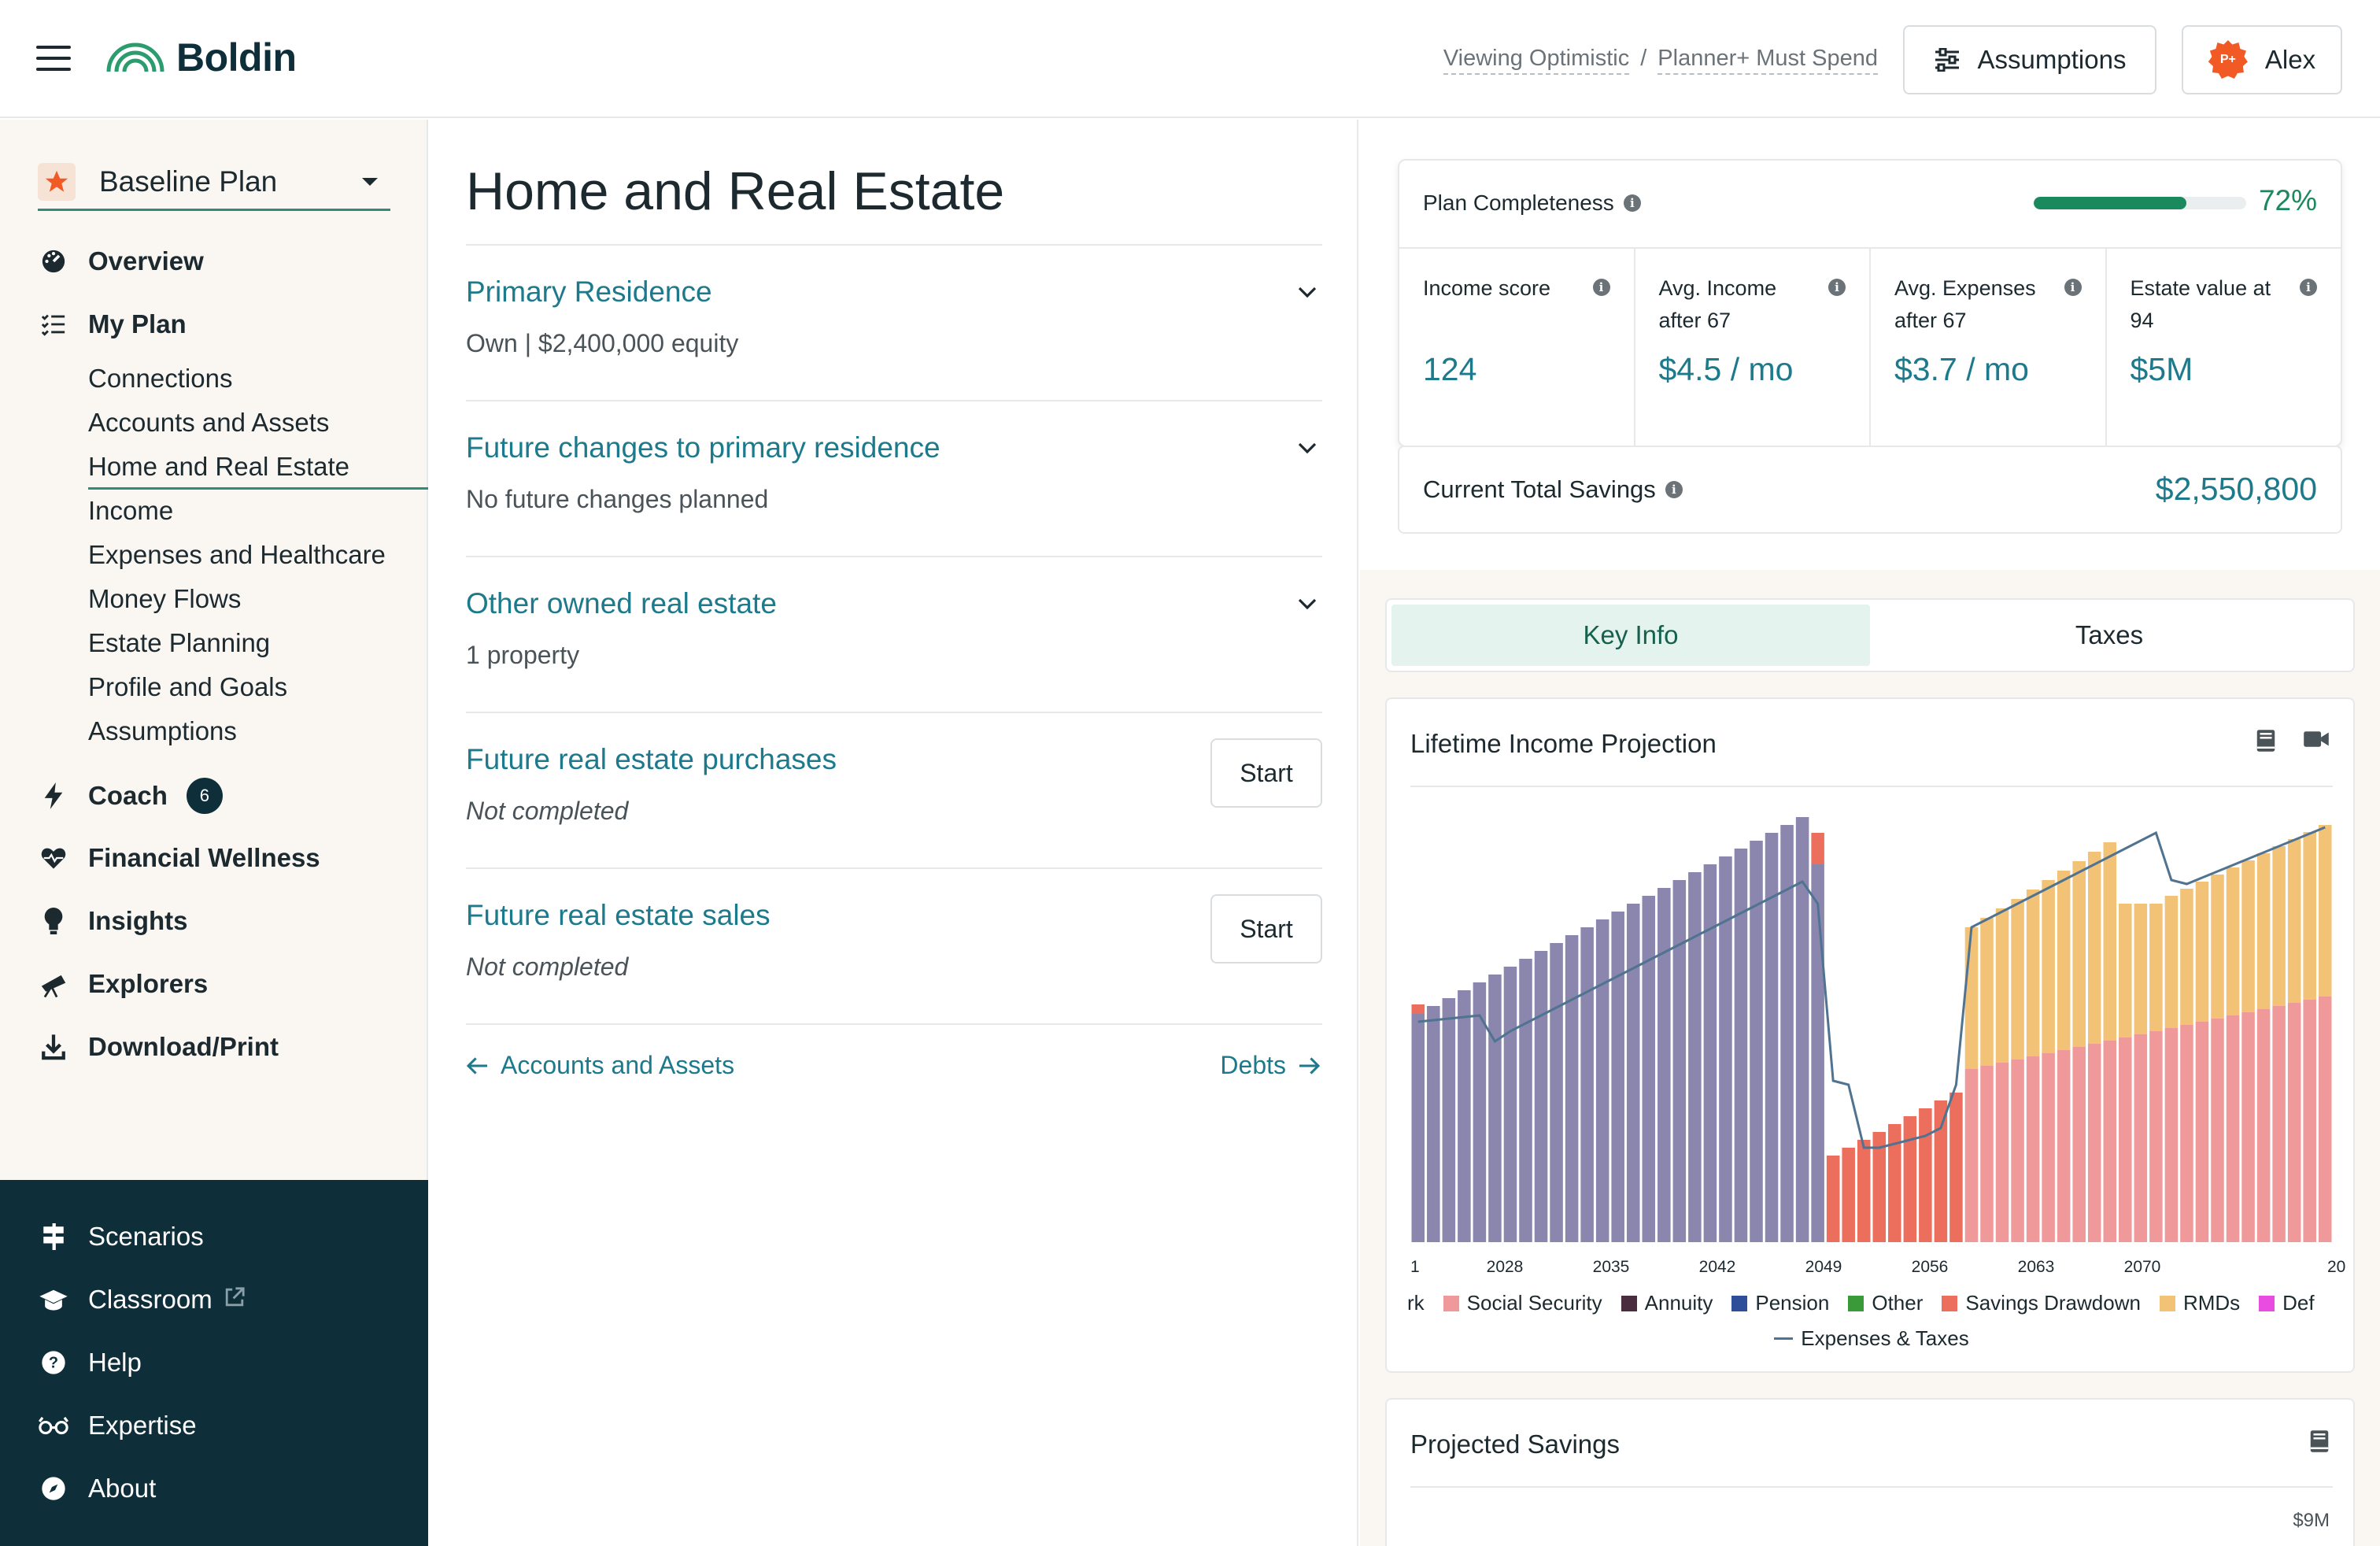 This screenshot has width=2380, height=1546. Describe the element at coordinates (130, 511) in the screenshot. I see `sidebar-item-income: Income` at that location.